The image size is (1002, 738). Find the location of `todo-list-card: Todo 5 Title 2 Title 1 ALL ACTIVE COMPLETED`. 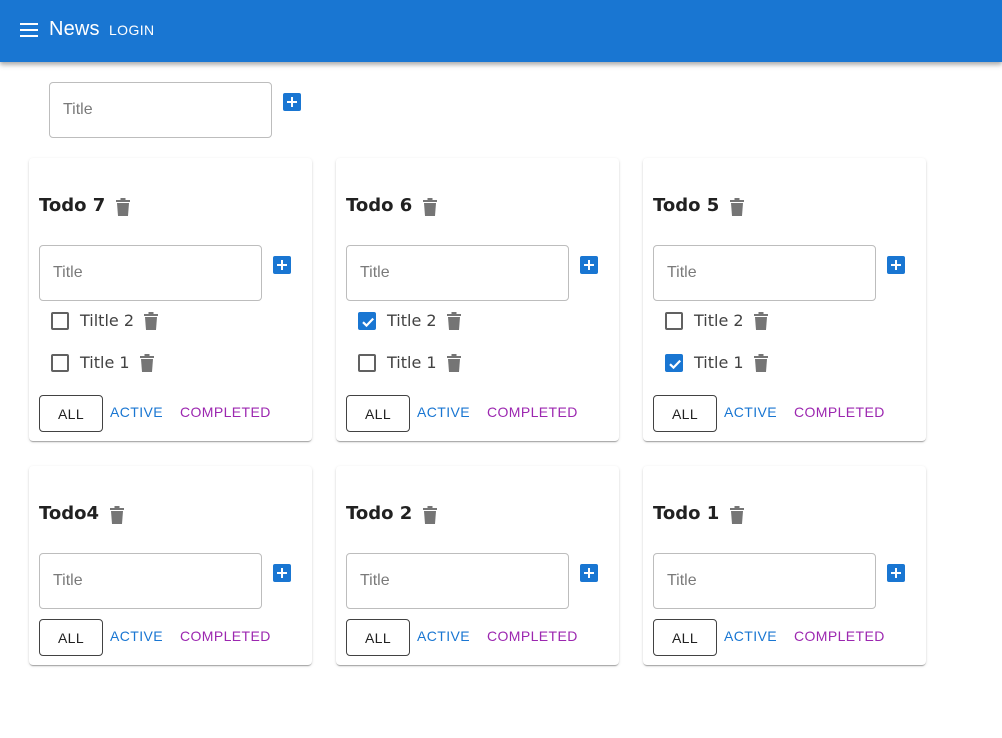

todo-list-card: Todo 5 Title 2 Title 1 ALL ACTIVE COMPLETED is located at coordinates (784, 299).